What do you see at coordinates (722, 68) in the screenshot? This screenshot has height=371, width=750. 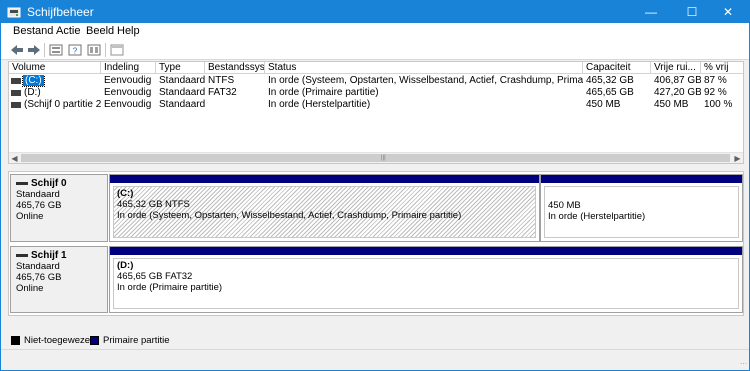 I see `column-header-percent-vrij: % vrij` at bounding box center [722, 68].